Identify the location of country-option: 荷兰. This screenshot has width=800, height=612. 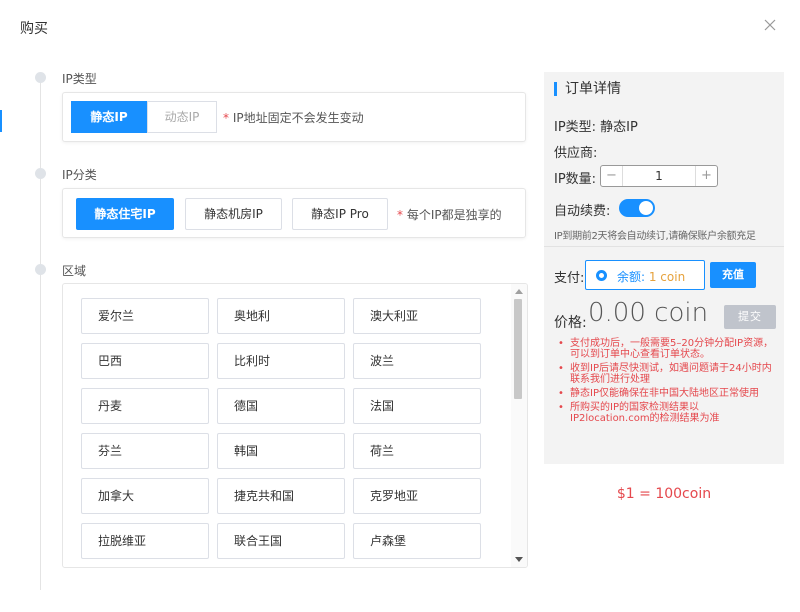
(417, 451).